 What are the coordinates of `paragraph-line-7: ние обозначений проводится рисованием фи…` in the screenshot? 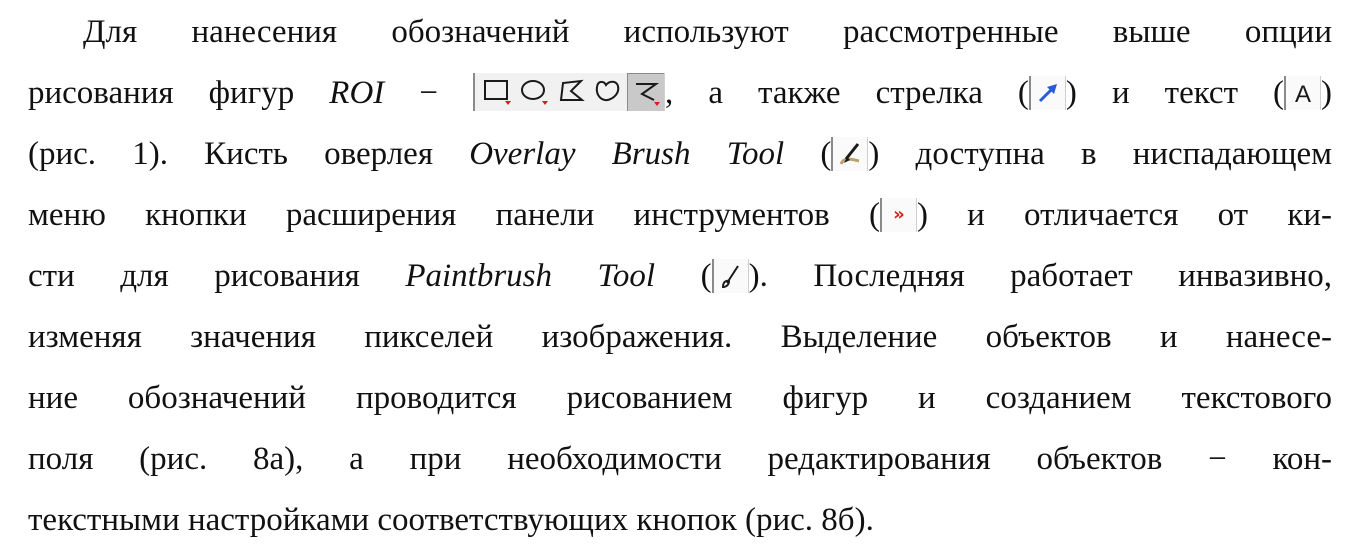 It's located at (680, 398).